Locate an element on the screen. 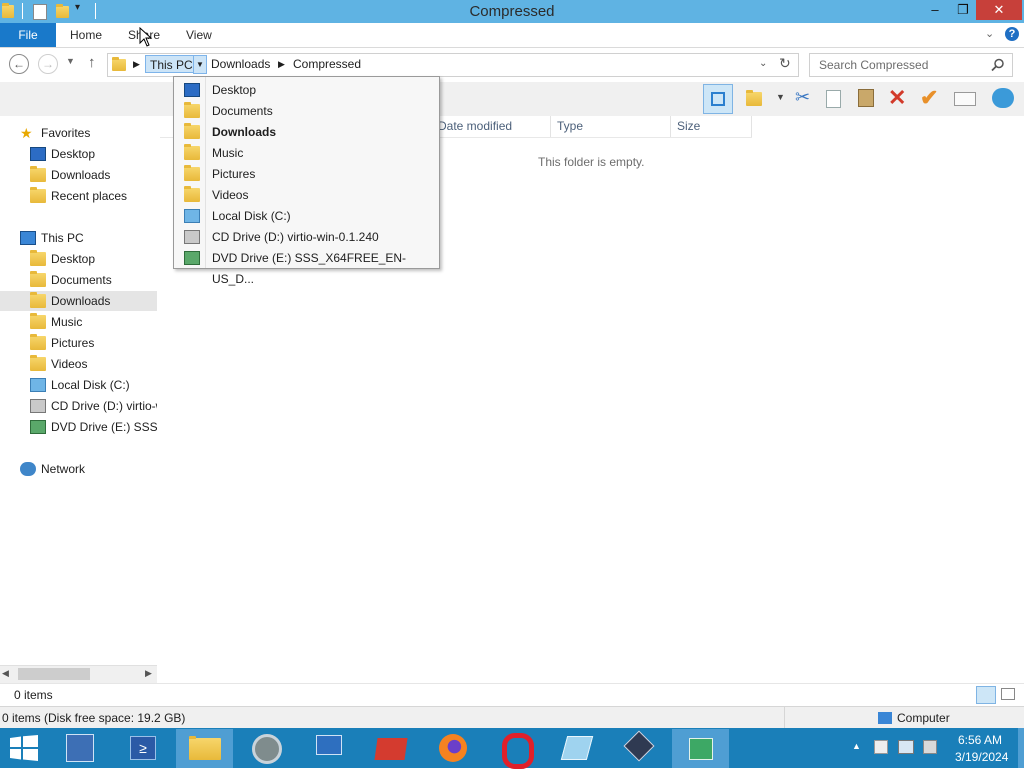 The height and width of the screenshot is (769, 1024). preview-pane-button is located at coordinates (718, 99).